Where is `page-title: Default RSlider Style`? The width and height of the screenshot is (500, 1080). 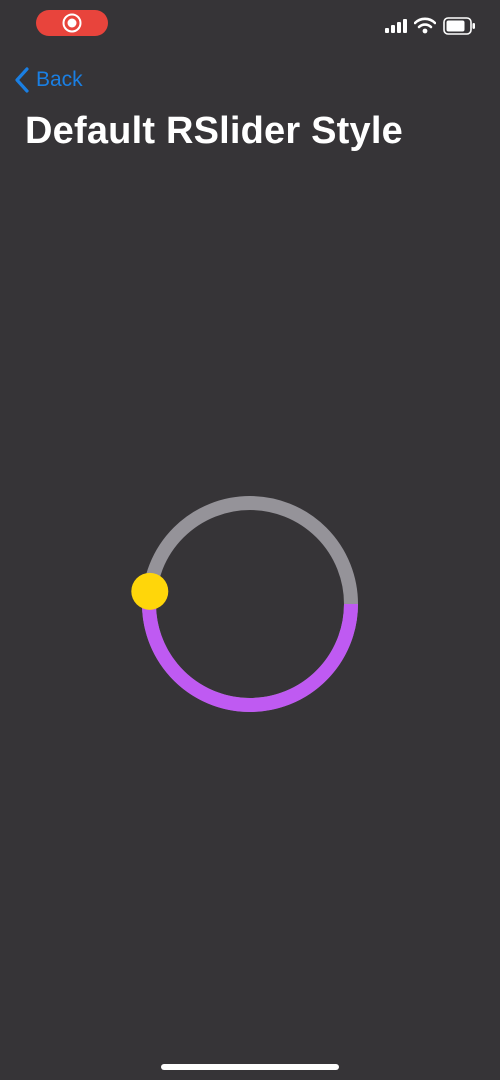 page-title: Default RSlider Style is located at coordinates (214, 131).